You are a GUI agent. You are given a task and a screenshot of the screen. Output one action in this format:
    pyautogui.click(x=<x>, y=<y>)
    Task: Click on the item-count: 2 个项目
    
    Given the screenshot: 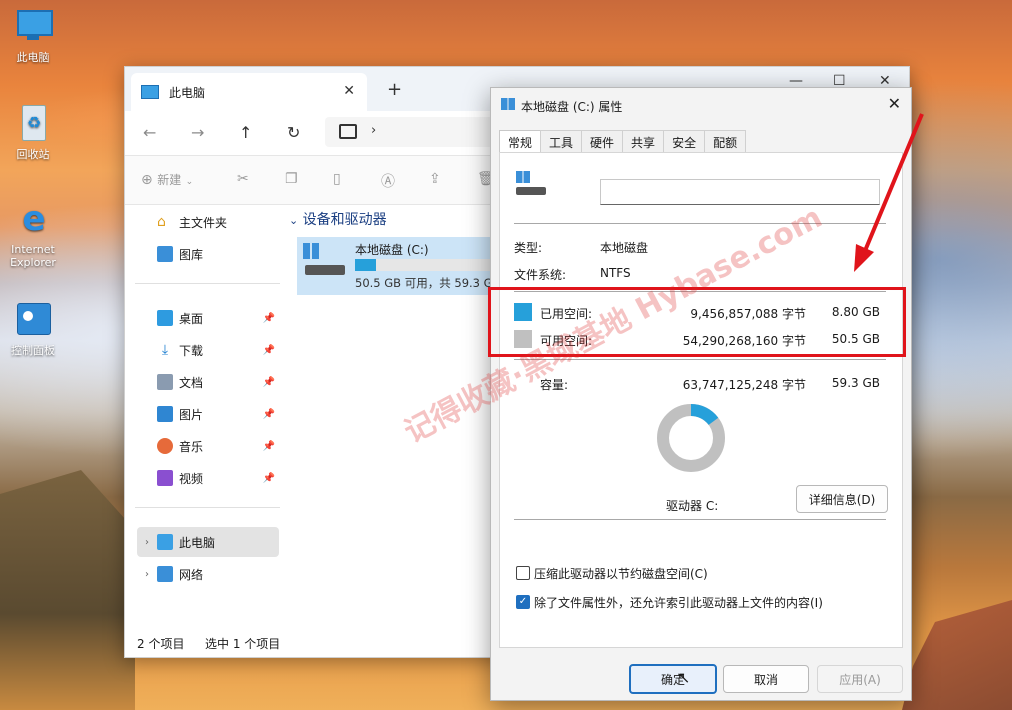 What is the action you would take?
    pyautogui.click(x=161, y=644)
    